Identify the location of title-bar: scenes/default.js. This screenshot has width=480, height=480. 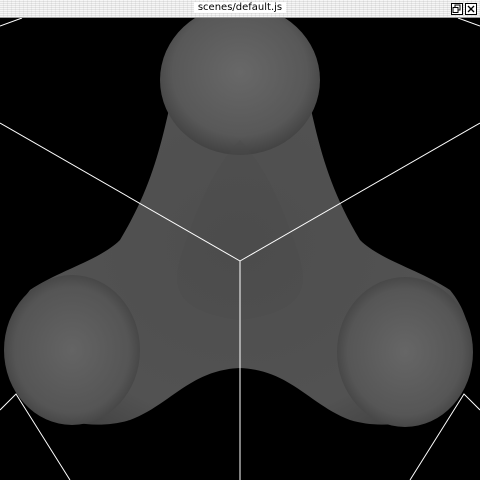
(240, 9).